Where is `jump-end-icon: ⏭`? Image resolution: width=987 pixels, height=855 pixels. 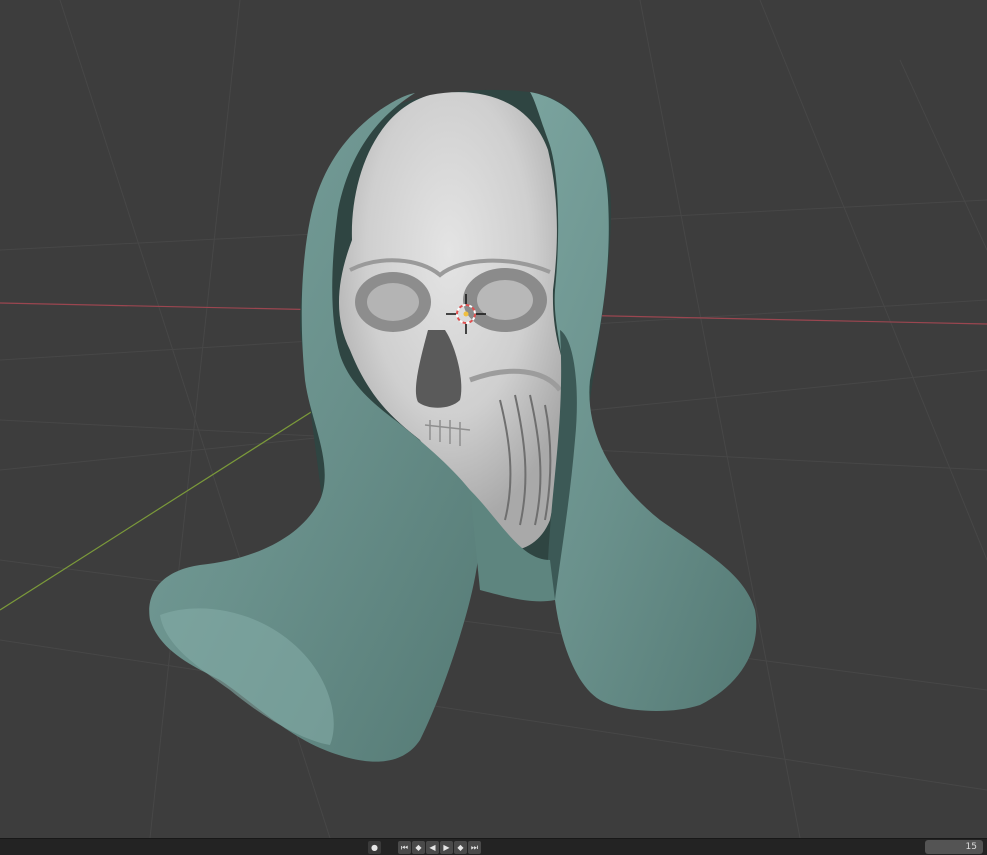 jump-end-icon: ⏭ is located at coordinates (474, 847).